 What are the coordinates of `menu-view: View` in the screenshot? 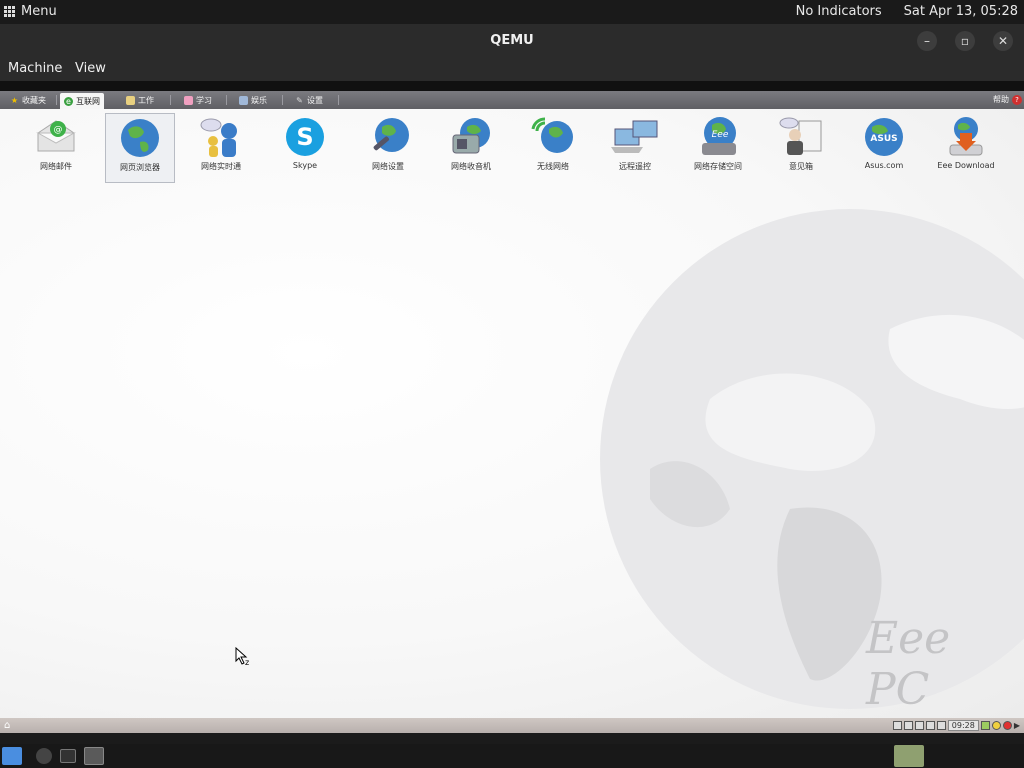 It's located at (90, 68).